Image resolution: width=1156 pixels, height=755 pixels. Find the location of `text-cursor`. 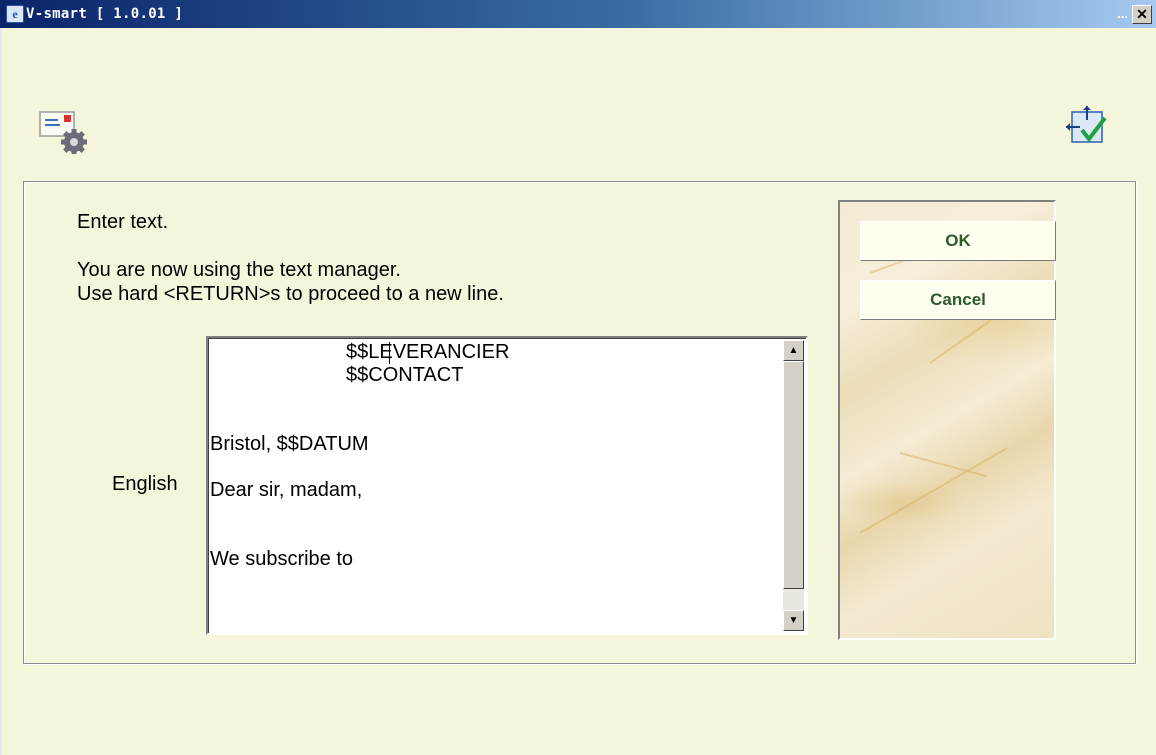

text-cursor is located at coordinates (389, 353).